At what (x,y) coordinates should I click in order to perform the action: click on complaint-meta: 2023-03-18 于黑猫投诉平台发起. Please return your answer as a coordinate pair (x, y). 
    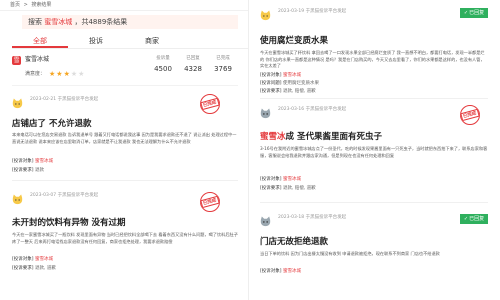
    Looking at the image, I should click on (312, 217).